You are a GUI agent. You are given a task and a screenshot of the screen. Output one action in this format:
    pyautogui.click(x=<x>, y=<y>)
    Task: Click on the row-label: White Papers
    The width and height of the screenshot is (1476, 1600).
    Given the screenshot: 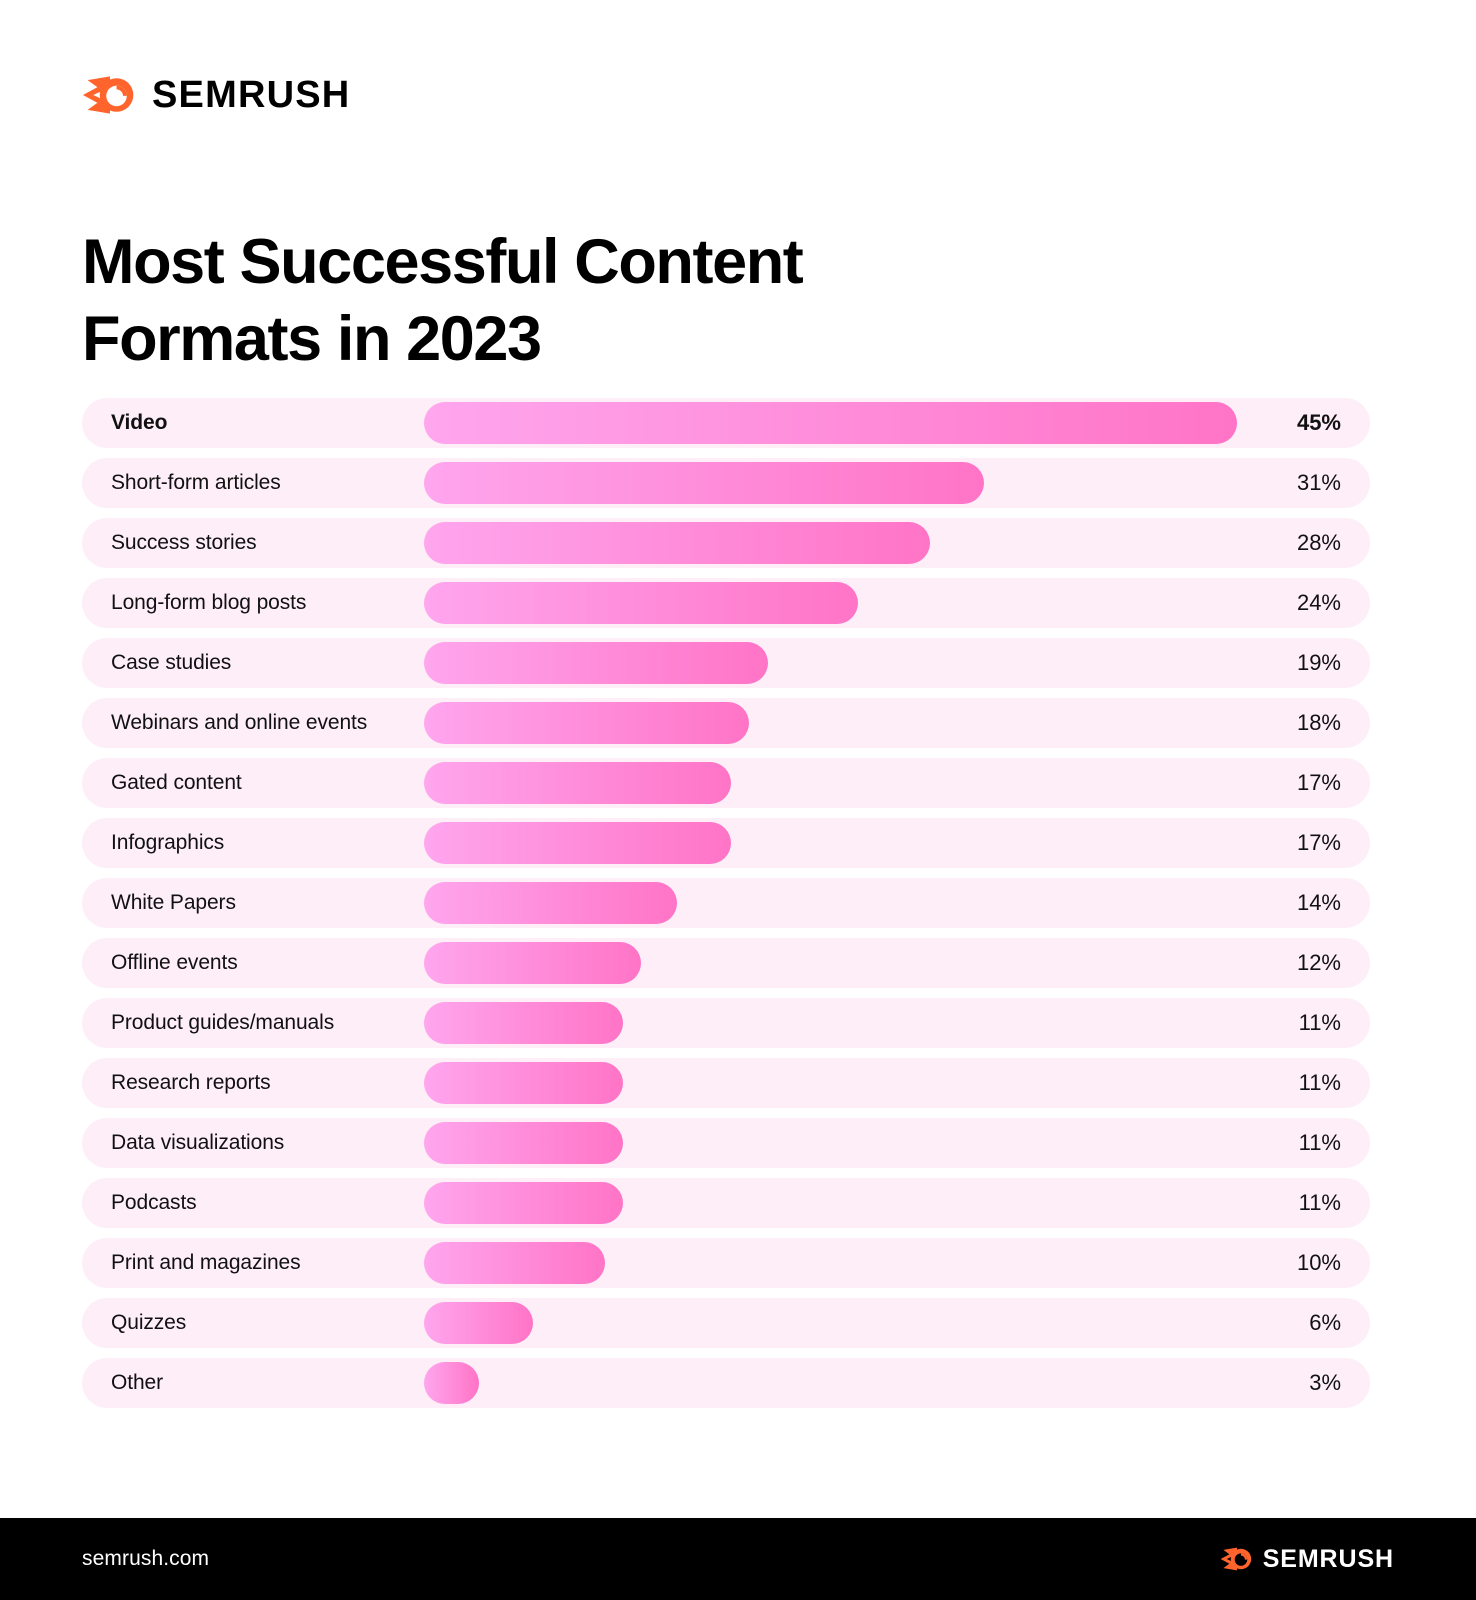 What is the action you would take?
    pyautogui.click(x=173, y=902)
    